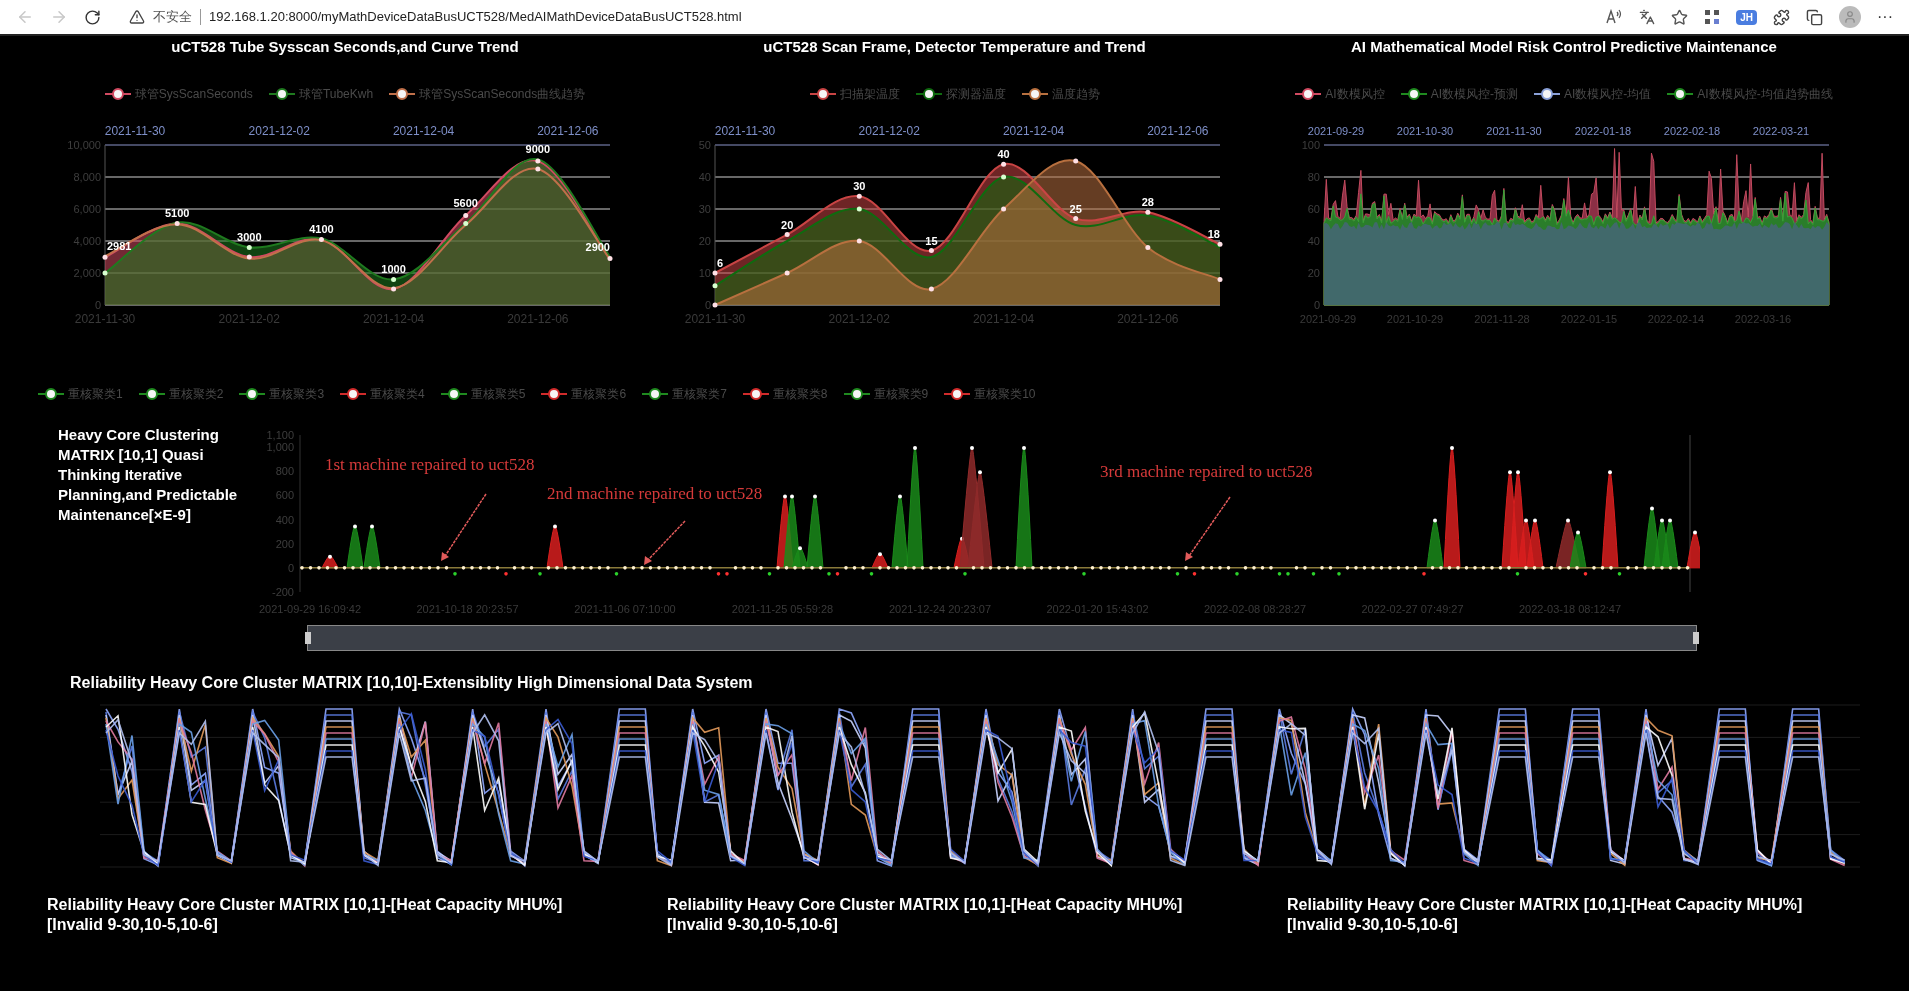 This screenshot has height=991, width=1909. I want to click on legend-label: 探测器温度, so click(975, 93).